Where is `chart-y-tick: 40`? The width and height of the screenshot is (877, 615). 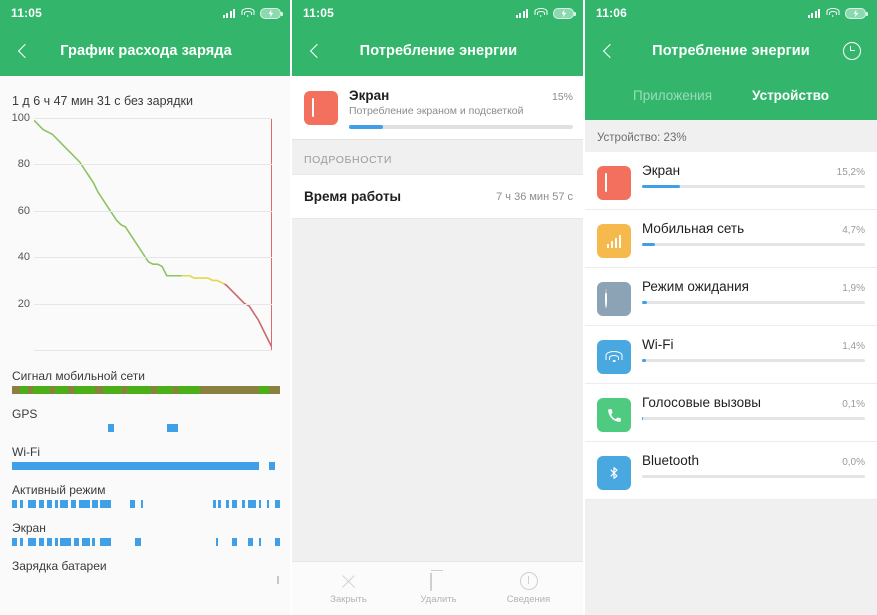 chart-y-tick: 40 is located at coordinates (23, 257).